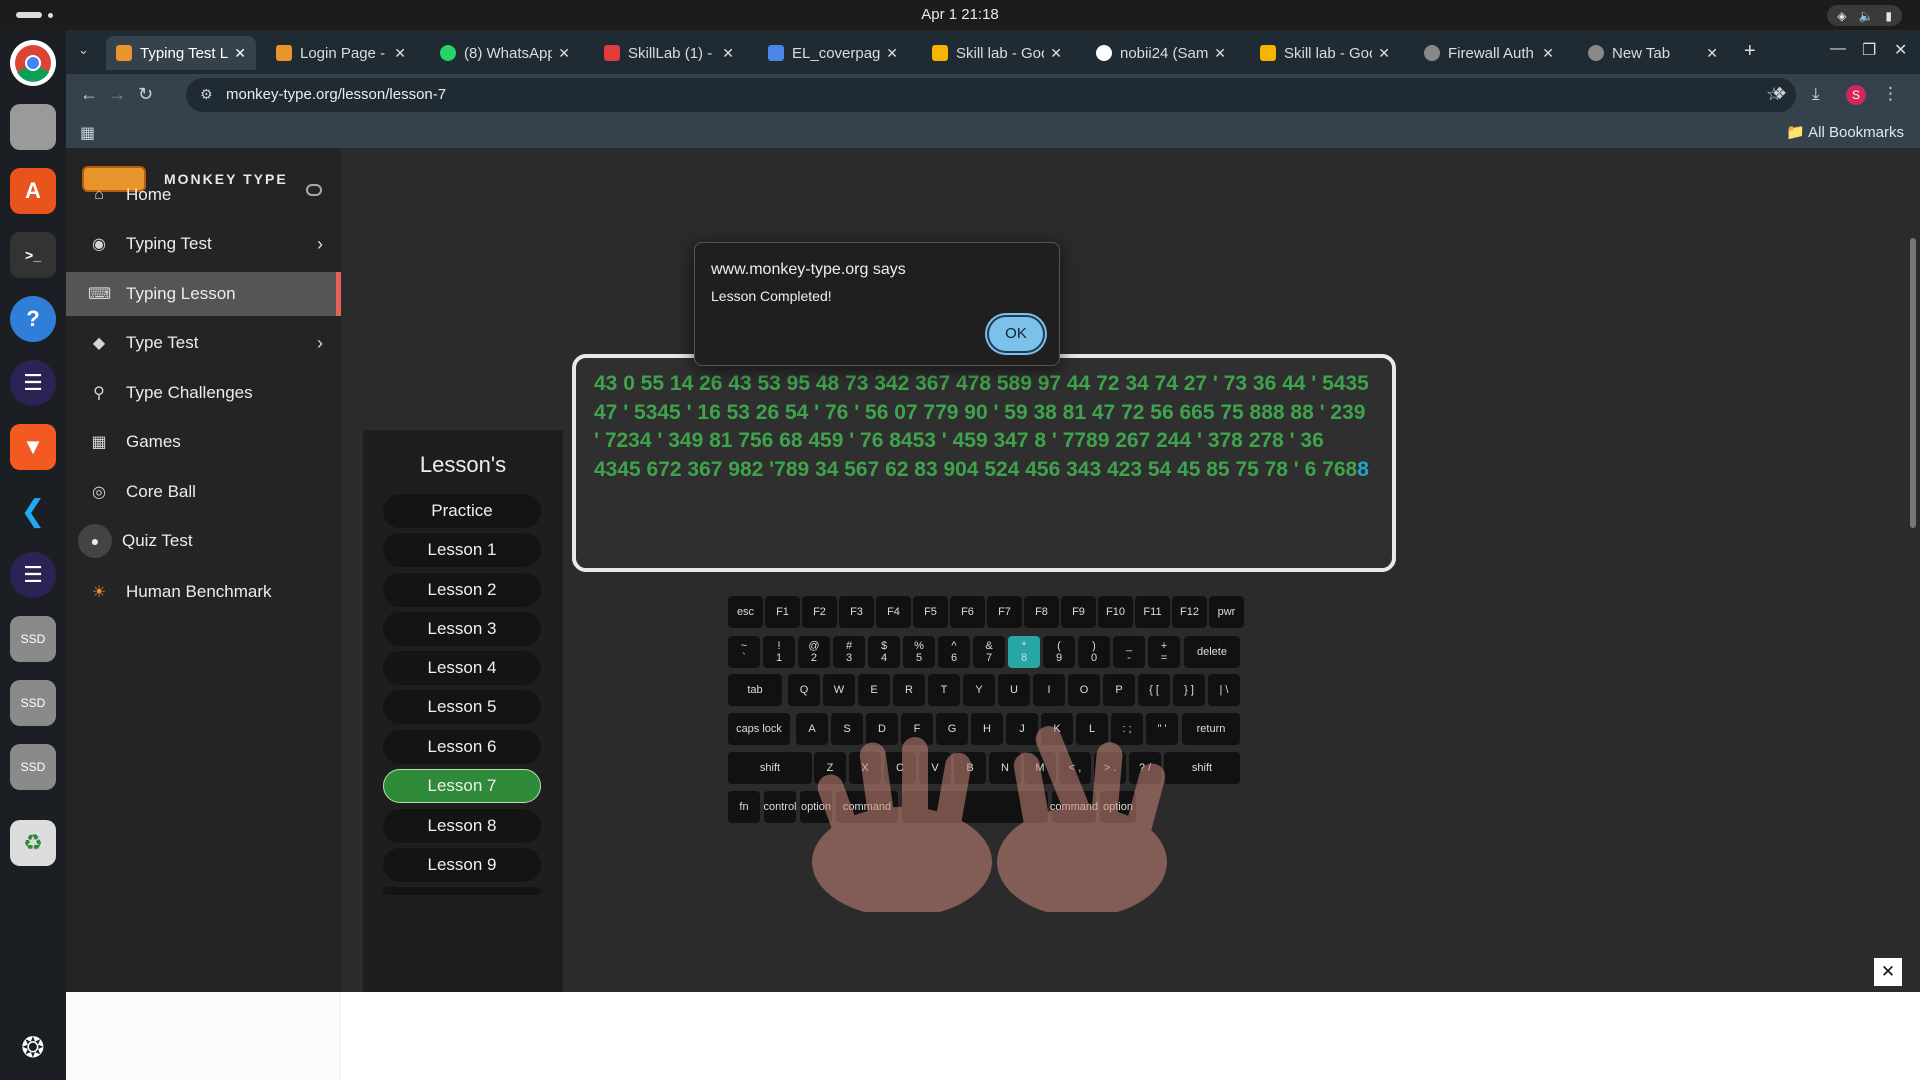 This screenshot has height=1080, width=1920. Describe the element at coordinates (744, 652) in the screenshot. I see `key-backtick: ~ `` at that location.